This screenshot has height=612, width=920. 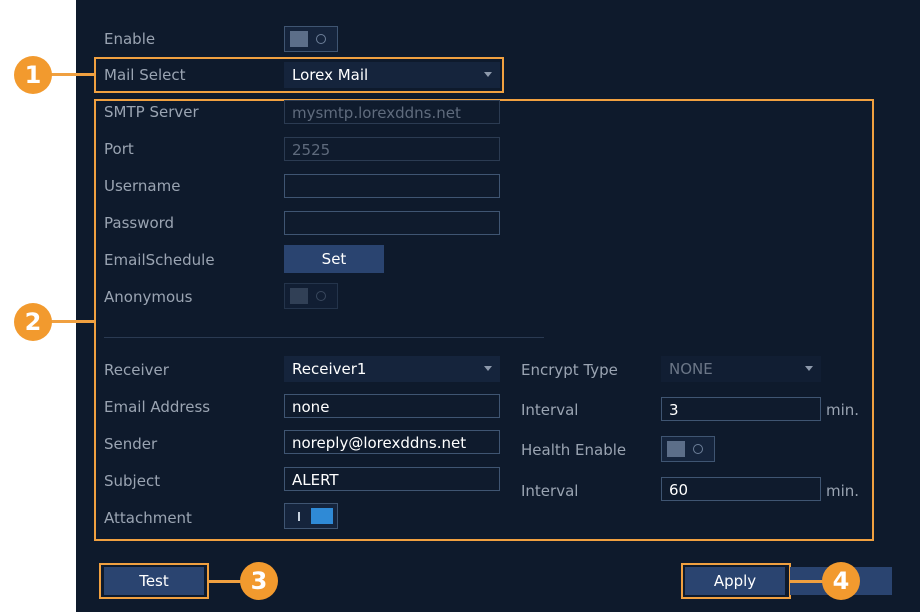 I want to click on receiver-value: Receiver1, so click(x=329, y=369).